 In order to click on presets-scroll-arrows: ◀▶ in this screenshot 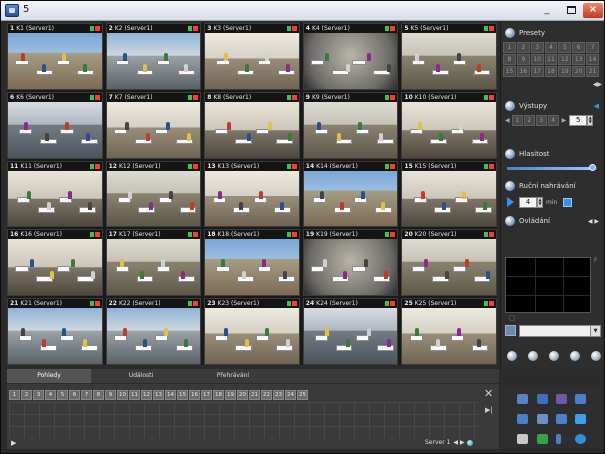, I will do `click(597, 84)`.